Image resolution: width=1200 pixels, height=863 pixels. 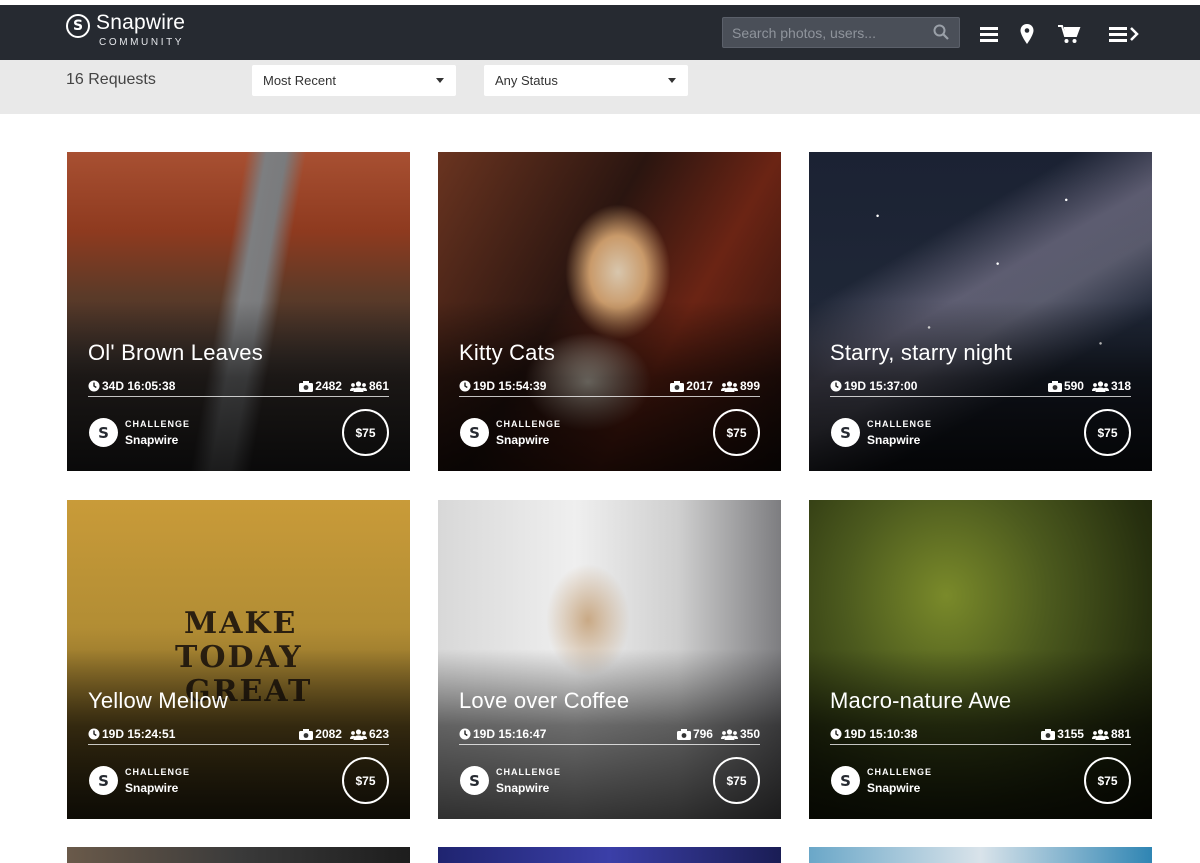 I want to click on card-meta: 19D 15:37:00 590 318, so click(x=980, y=387).